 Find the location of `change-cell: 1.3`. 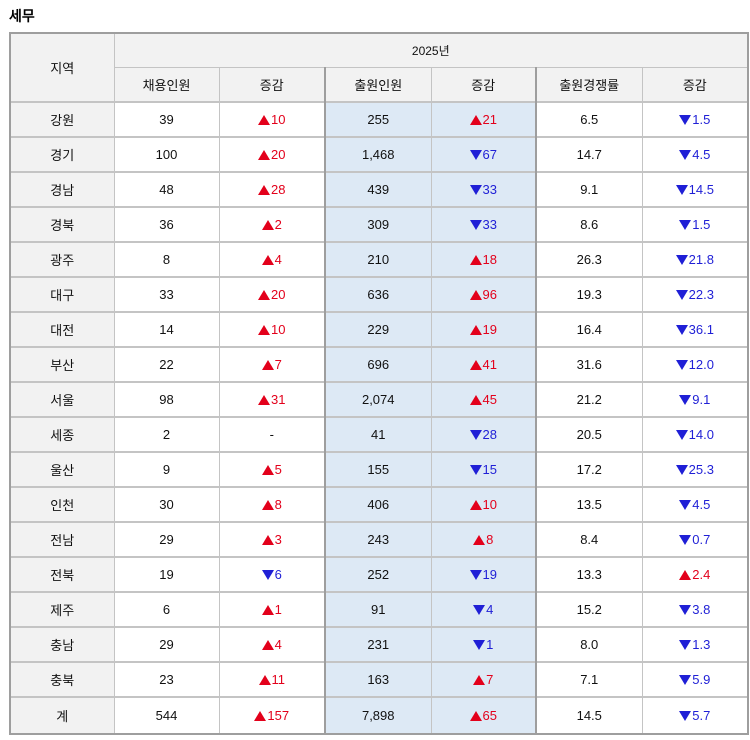

change-cell: 1.3 is located at coordinates (695, 644).